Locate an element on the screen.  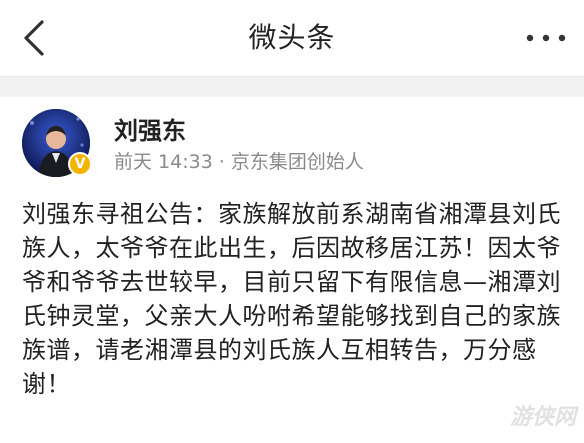
watermark: 游侠网 is located at coordinates (542, 417).